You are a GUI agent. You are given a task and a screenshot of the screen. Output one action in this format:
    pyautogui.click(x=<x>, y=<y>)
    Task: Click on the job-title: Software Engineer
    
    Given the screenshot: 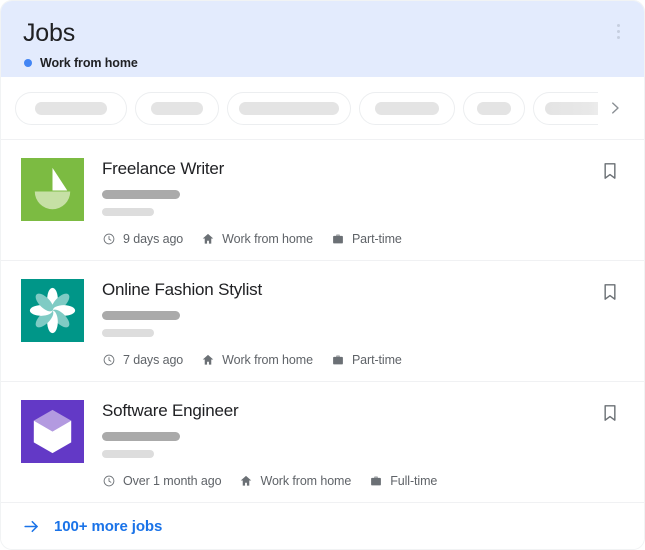 What is the action you would take?
    pyautogui.click(x=170, y=410)
    